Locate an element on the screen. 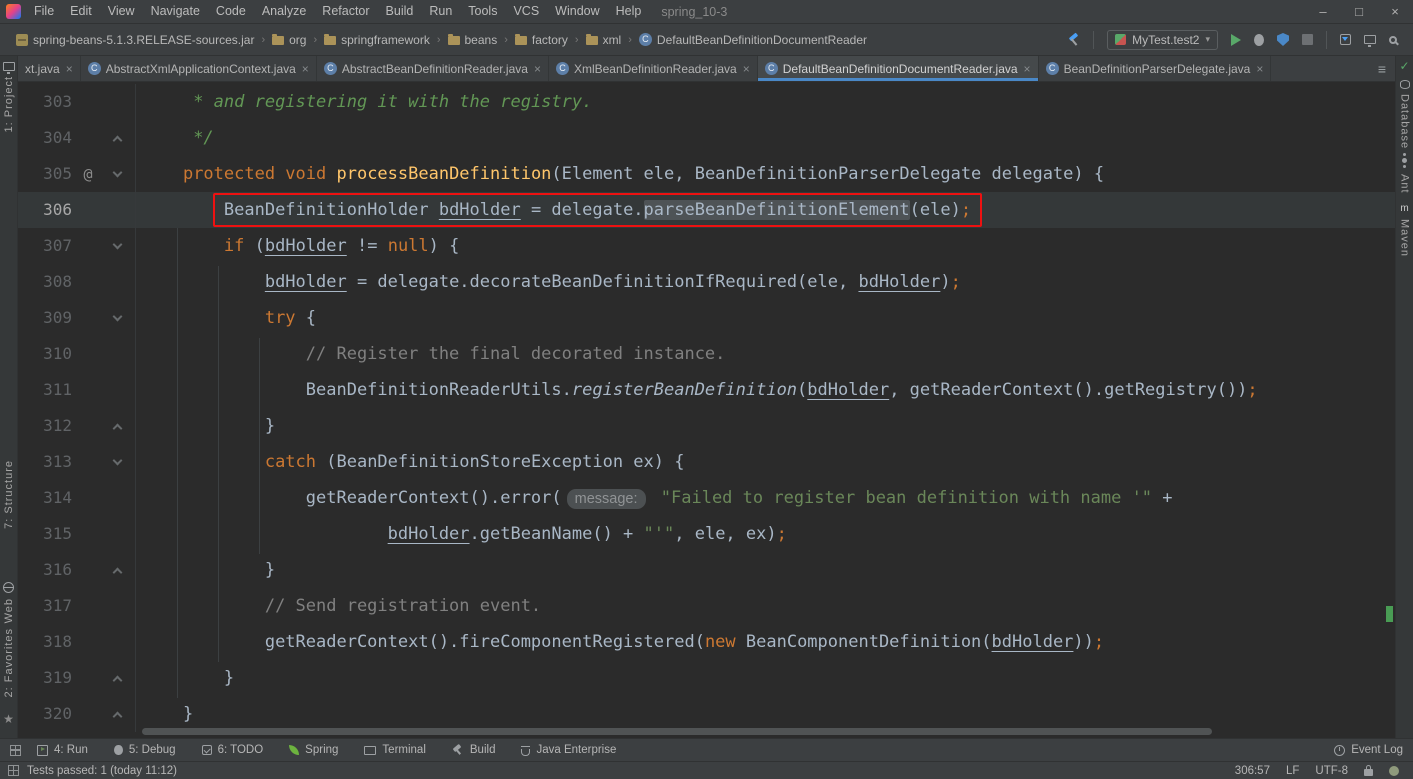 The width and height of the screenshot is (1413, 779). toolwindow-build: Build is located at coordinates (474, 750).